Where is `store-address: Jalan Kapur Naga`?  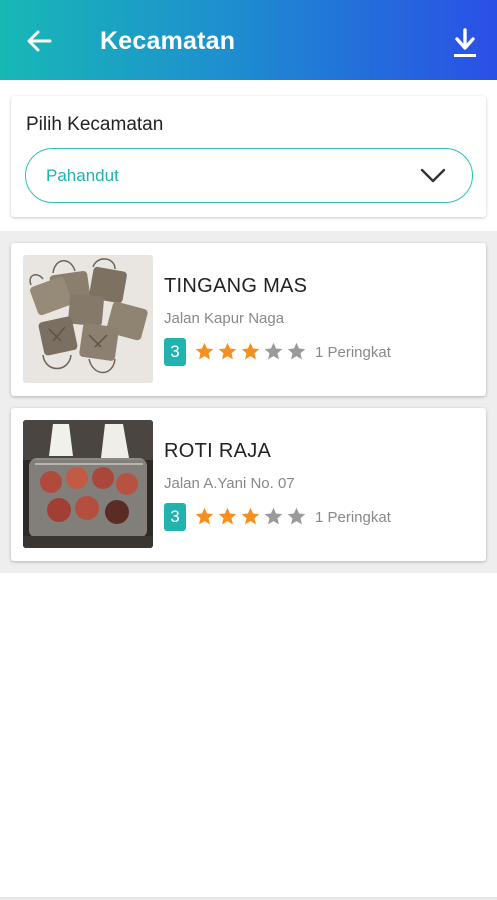 store-address: Jalan Kapur Naga is located at coordinates (224, 318).